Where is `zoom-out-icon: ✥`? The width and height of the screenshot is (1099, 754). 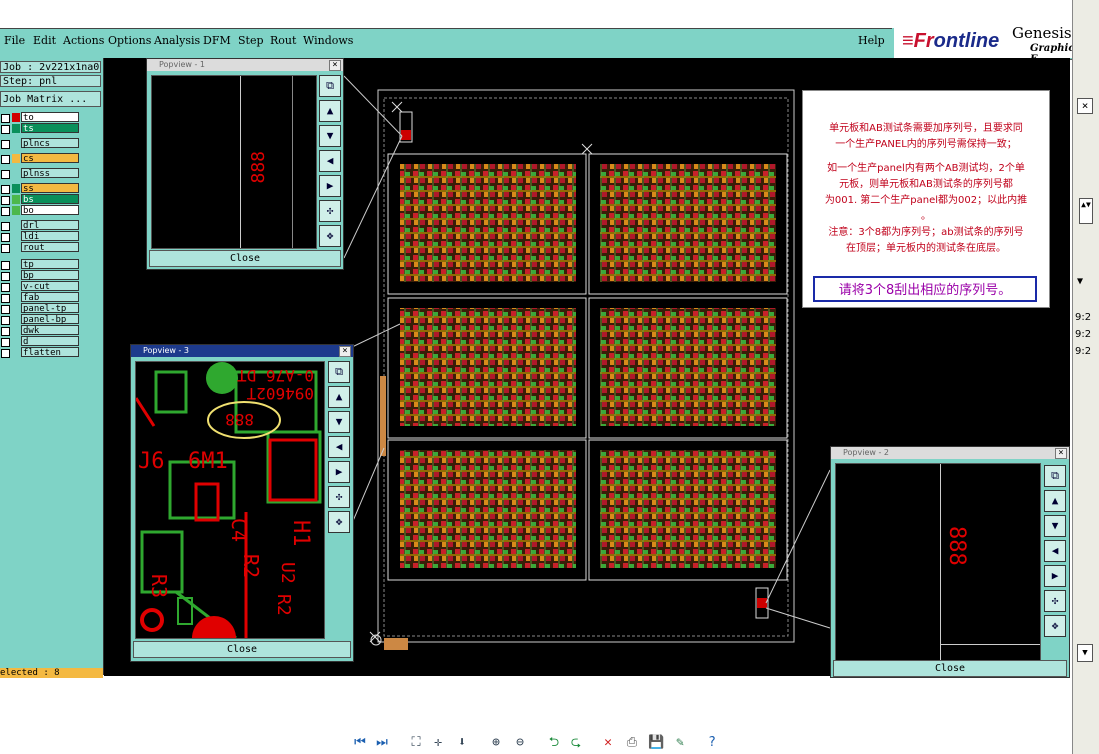 zoom-out-icon: ✥ is located at coordinates (1055, 626).